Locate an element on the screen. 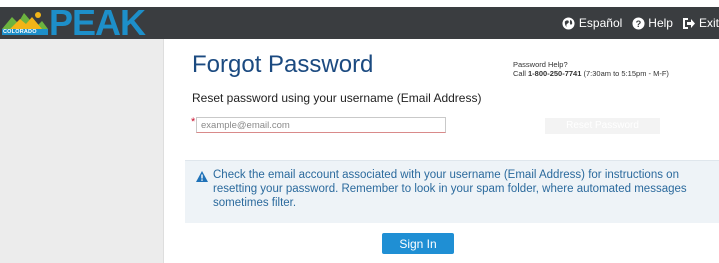  warning-triangle-icon is located at coordinates (202, 176).